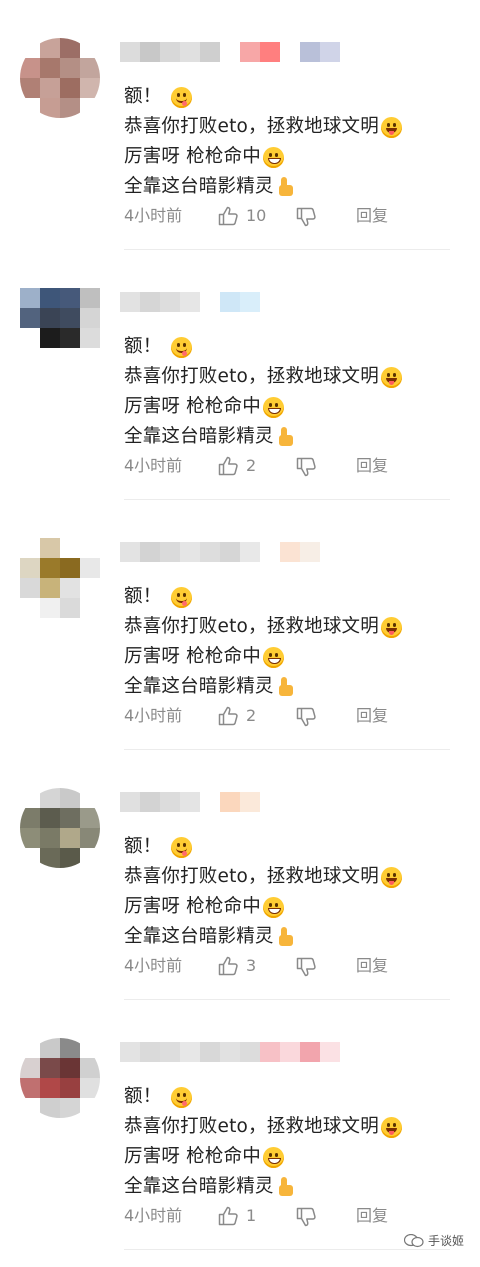 The width and height of the screenshot is (480, 1267). What do you see at coordinates (251, 1215) in the screenshot?
I see `like-count: 1` at bounding box center [251, 1215].